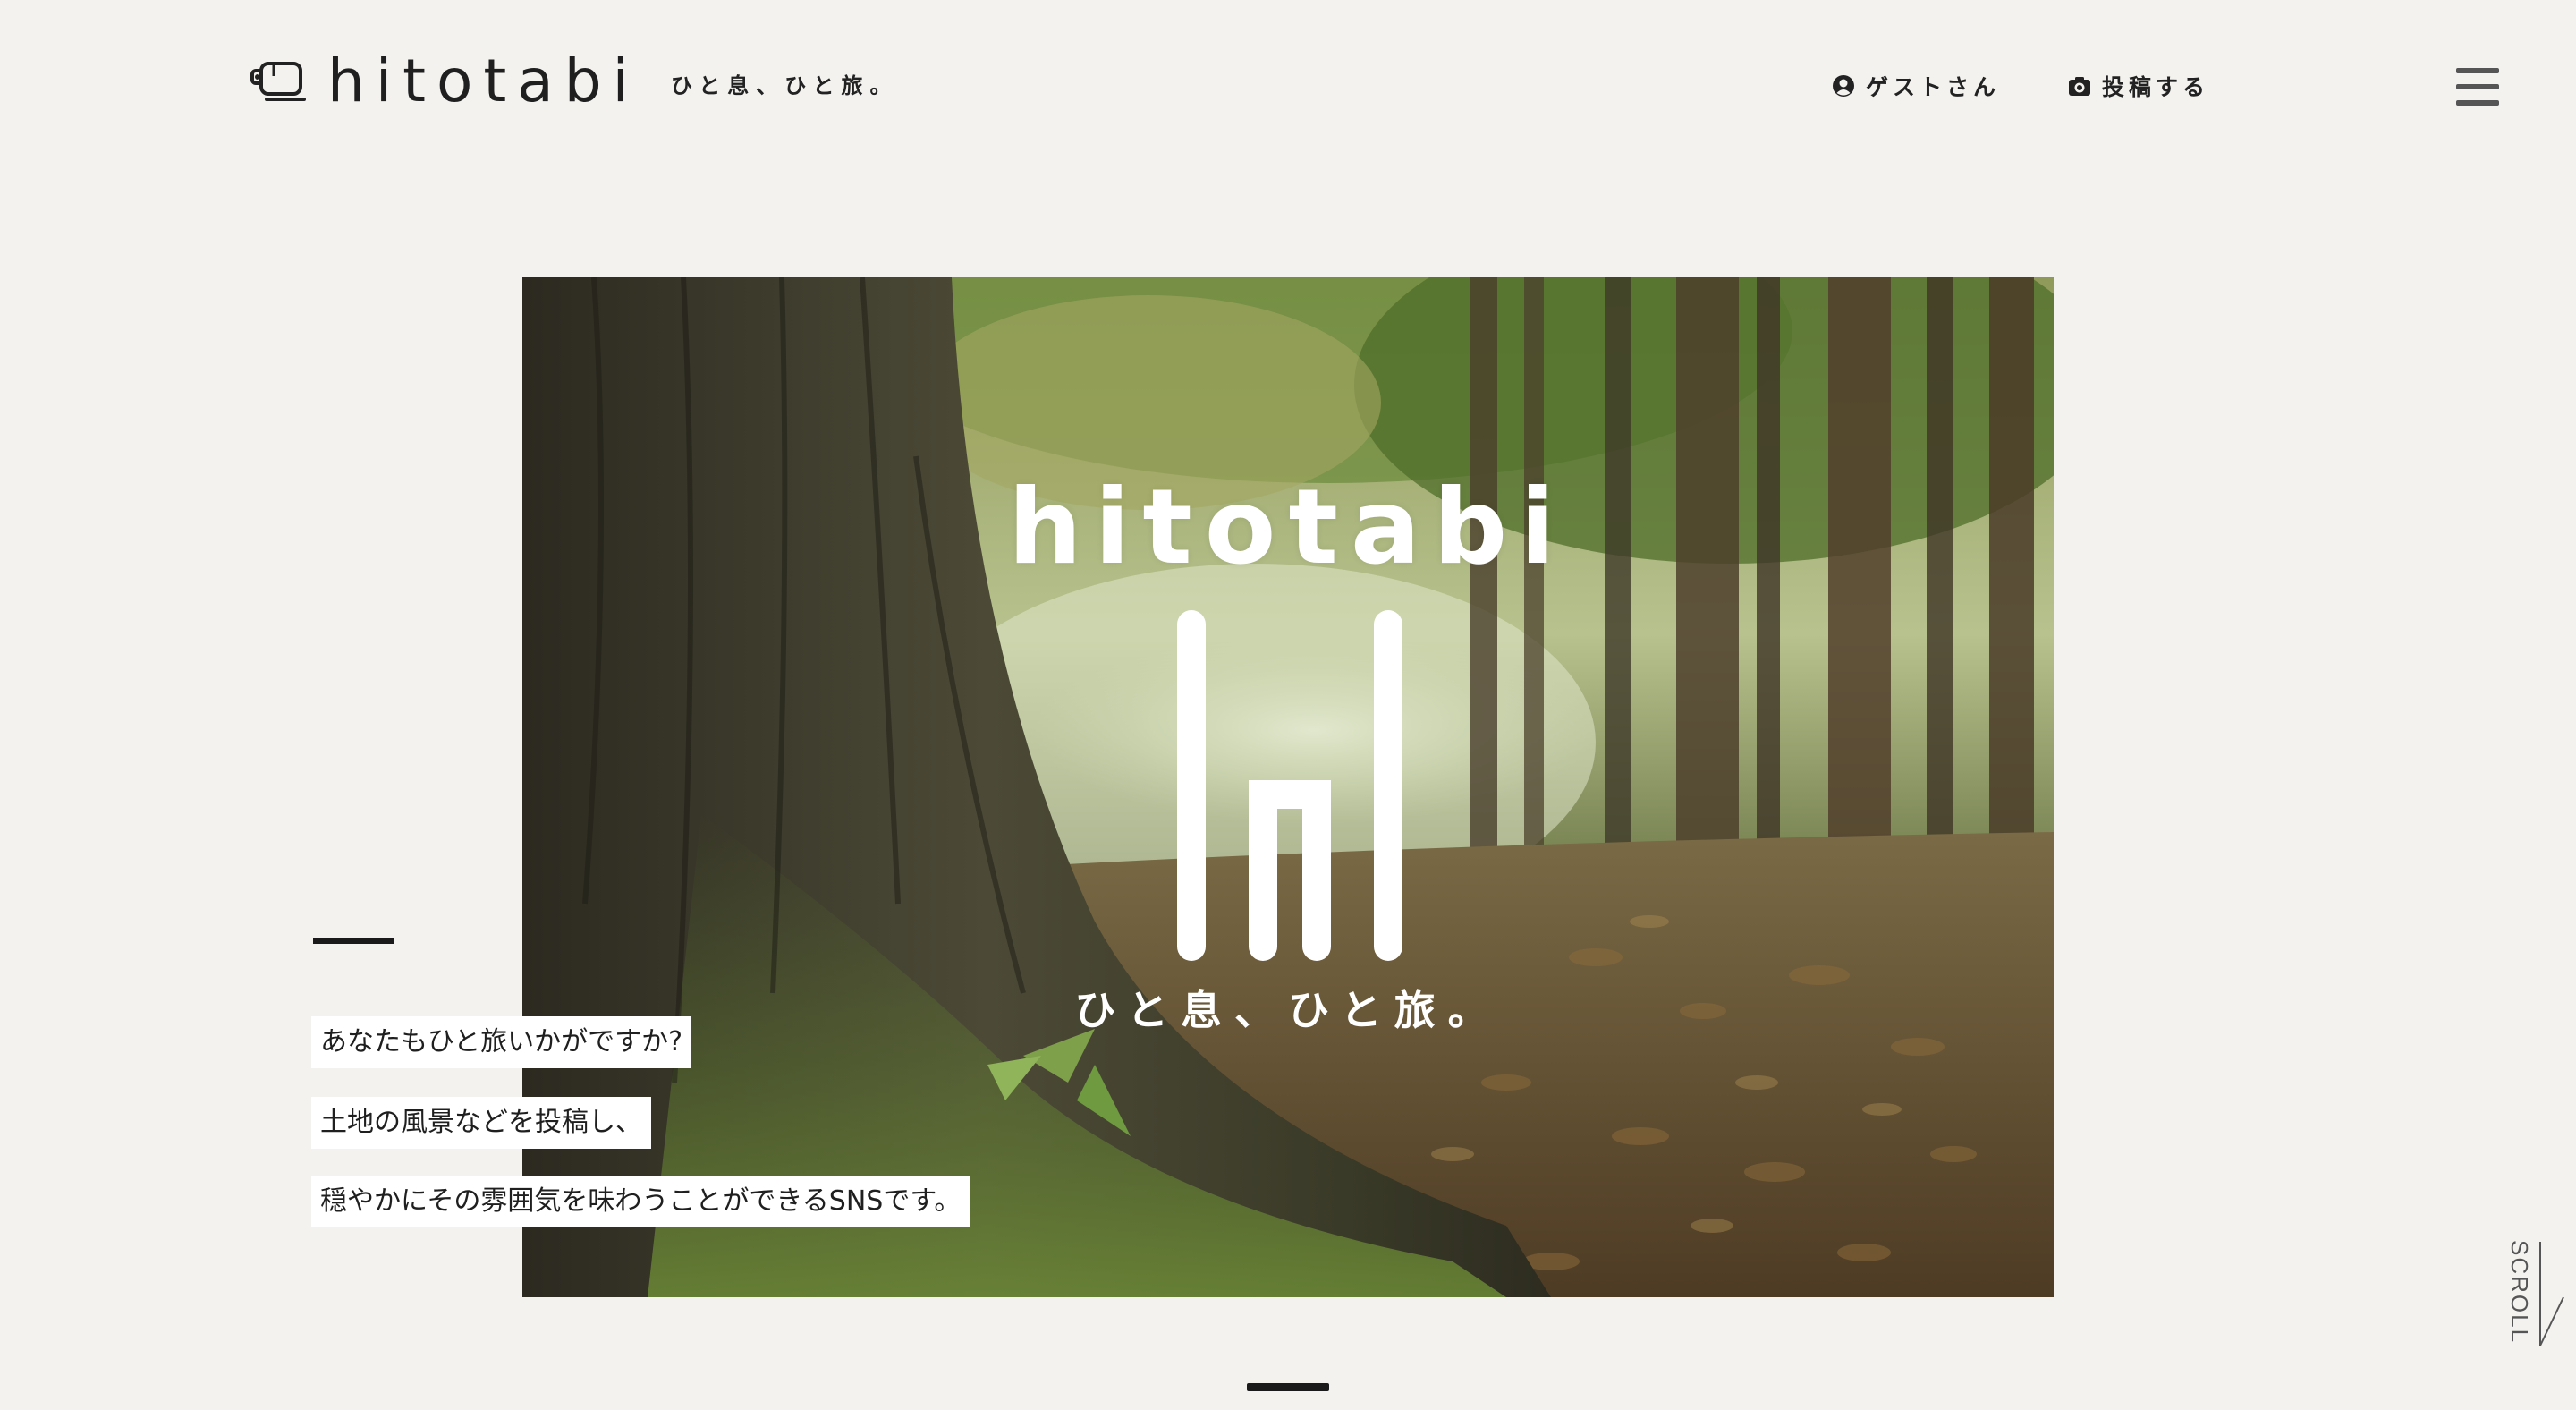  I want to click on h-logo-mark-icon, so click(1289, 786).